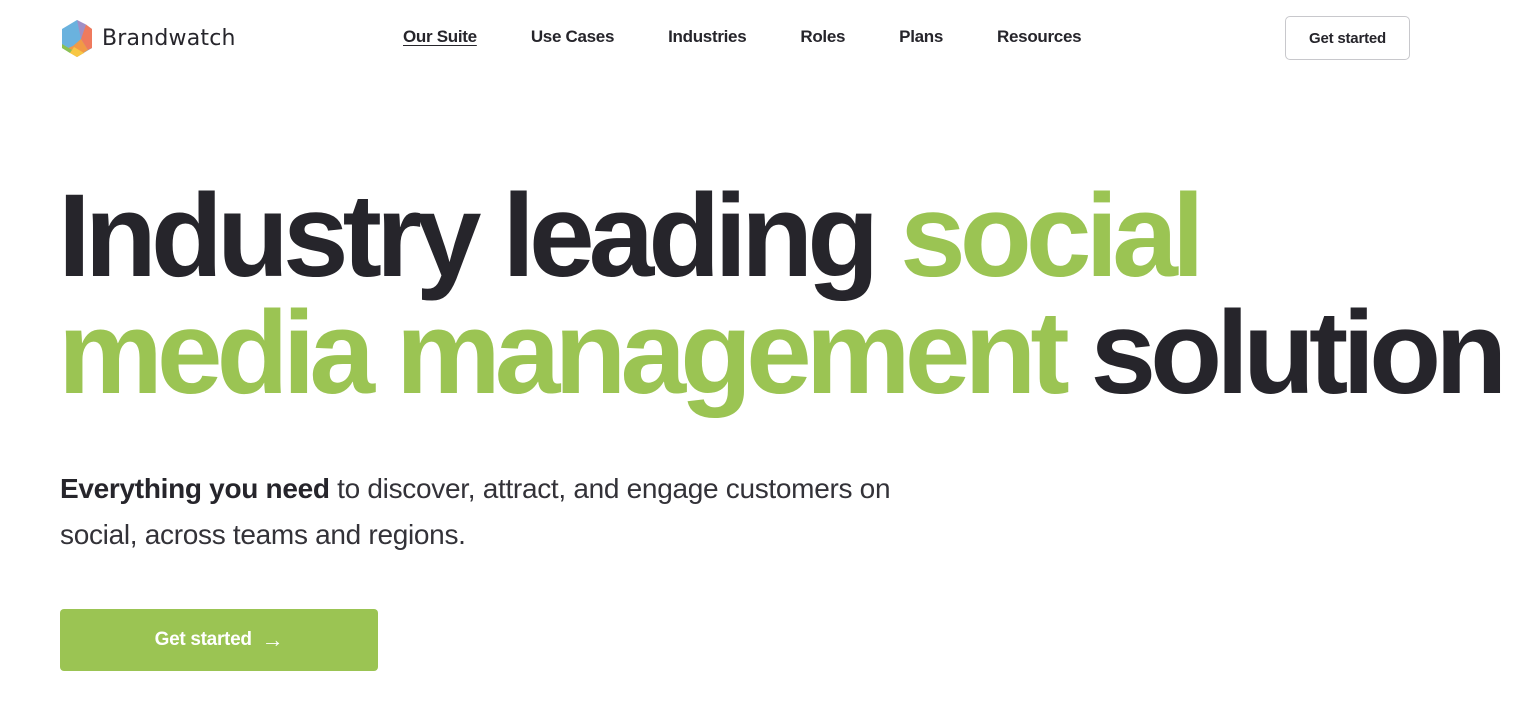 This screenshot has height=707, width=1514. I want to click on nav-item-resources: Resources, so click(1039, 37).